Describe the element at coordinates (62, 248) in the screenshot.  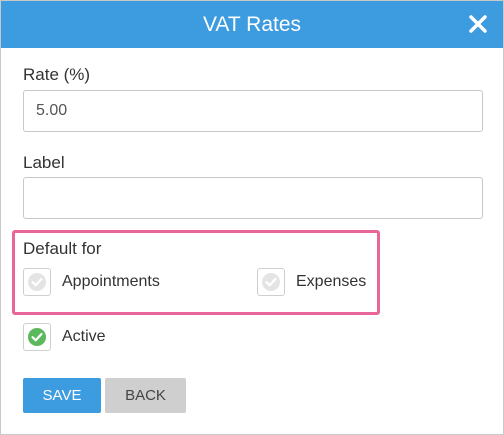
I see `default-for-heading: Default for` at that location.